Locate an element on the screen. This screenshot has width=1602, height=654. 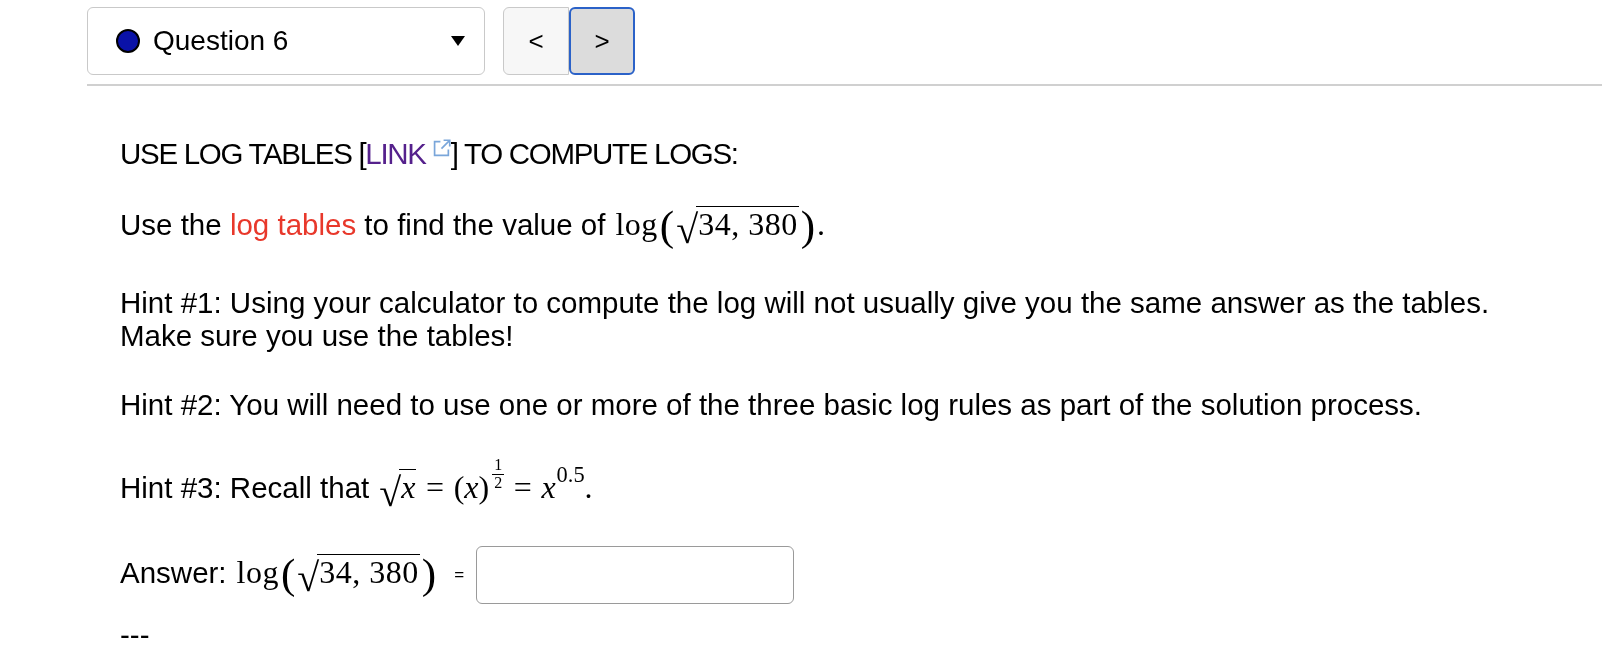
log-tables-link: log tables is located at coordinates (293, 224).